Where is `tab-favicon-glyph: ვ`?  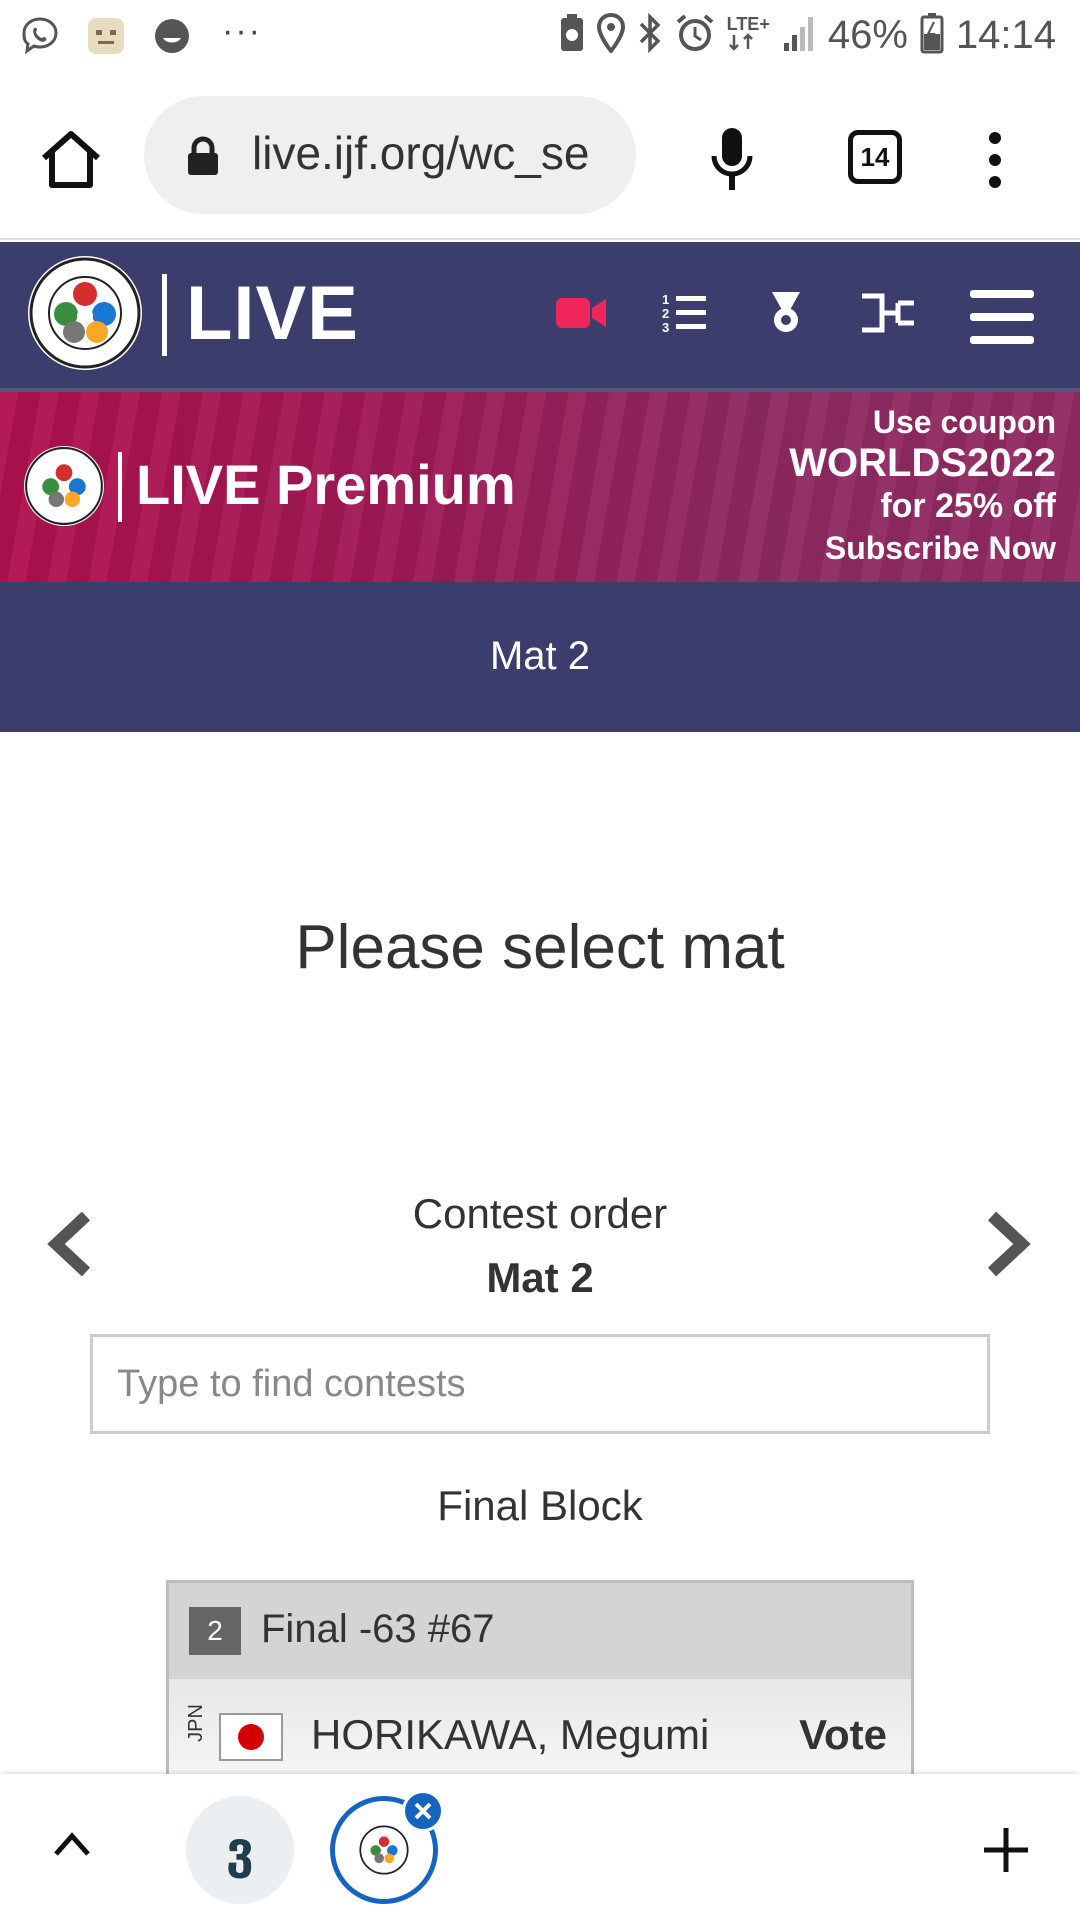
tab-favicon-glyph: ვ is located at coordinates (240, 1850).